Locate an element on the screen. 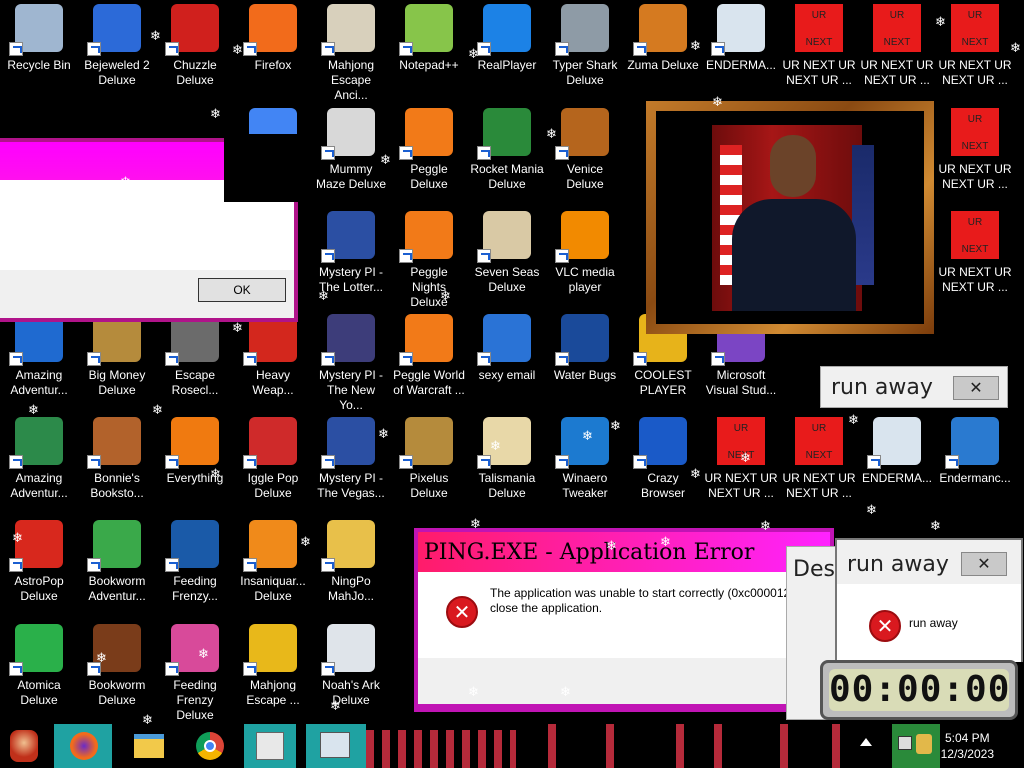 The width and height of the screenshot is (1024, 768). run-away-window-top: run away ✕ is located at coordinates (914, 387).